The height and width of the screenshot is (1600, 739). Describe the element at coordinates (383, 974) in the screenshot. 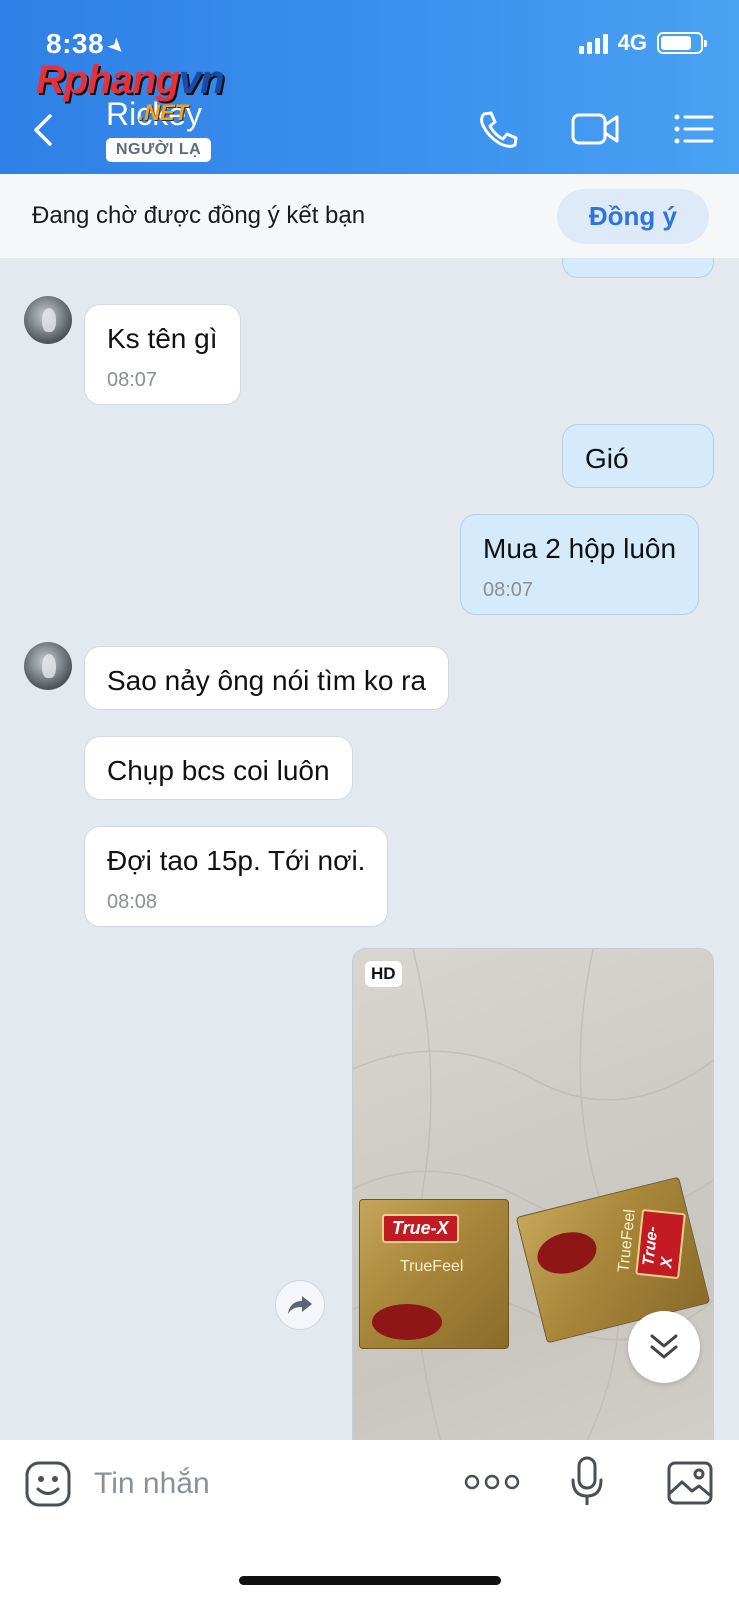

I see `hd-badge: HD` at that location.